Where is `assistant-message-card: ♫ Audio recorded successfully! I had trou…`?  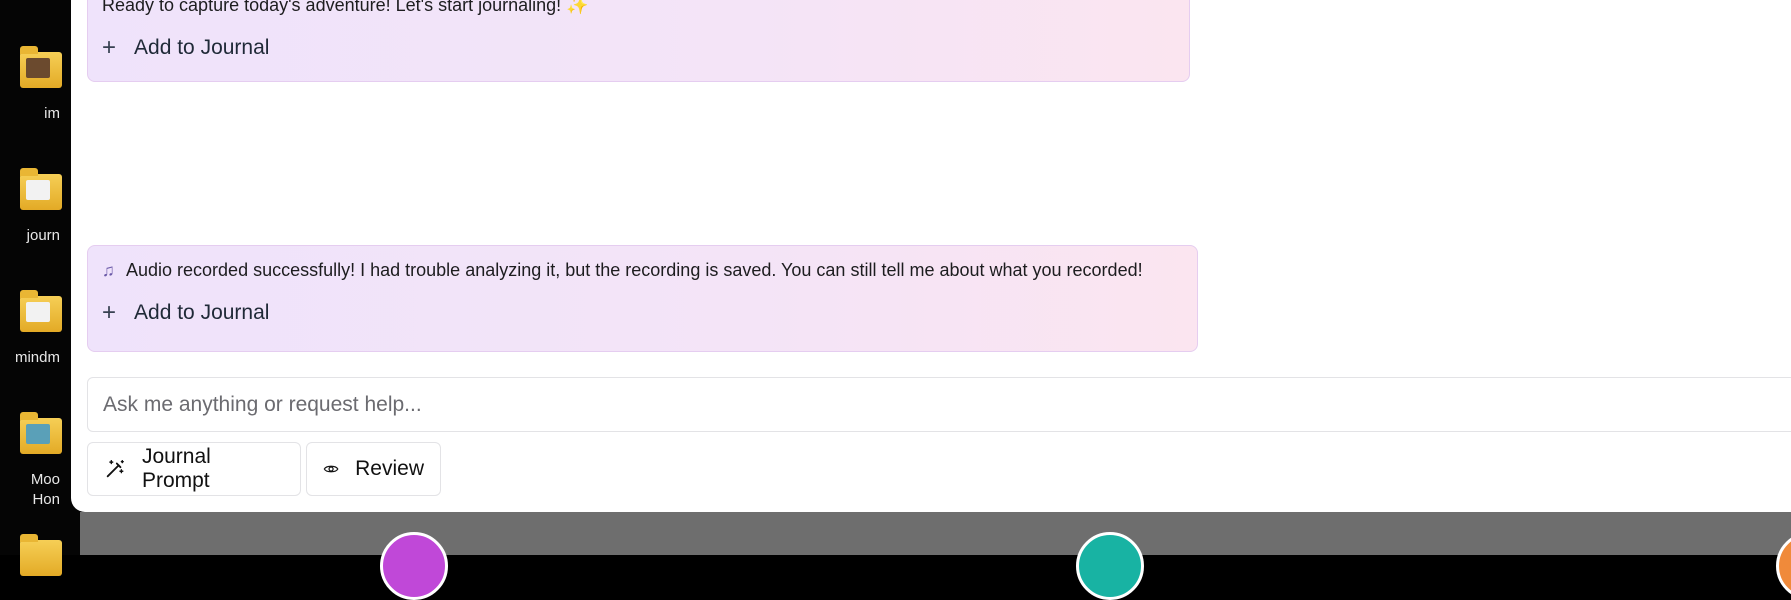
assistant-message-card: ♫ Audio recorded successfully! I had trou… is located at coordinates (642, 298).